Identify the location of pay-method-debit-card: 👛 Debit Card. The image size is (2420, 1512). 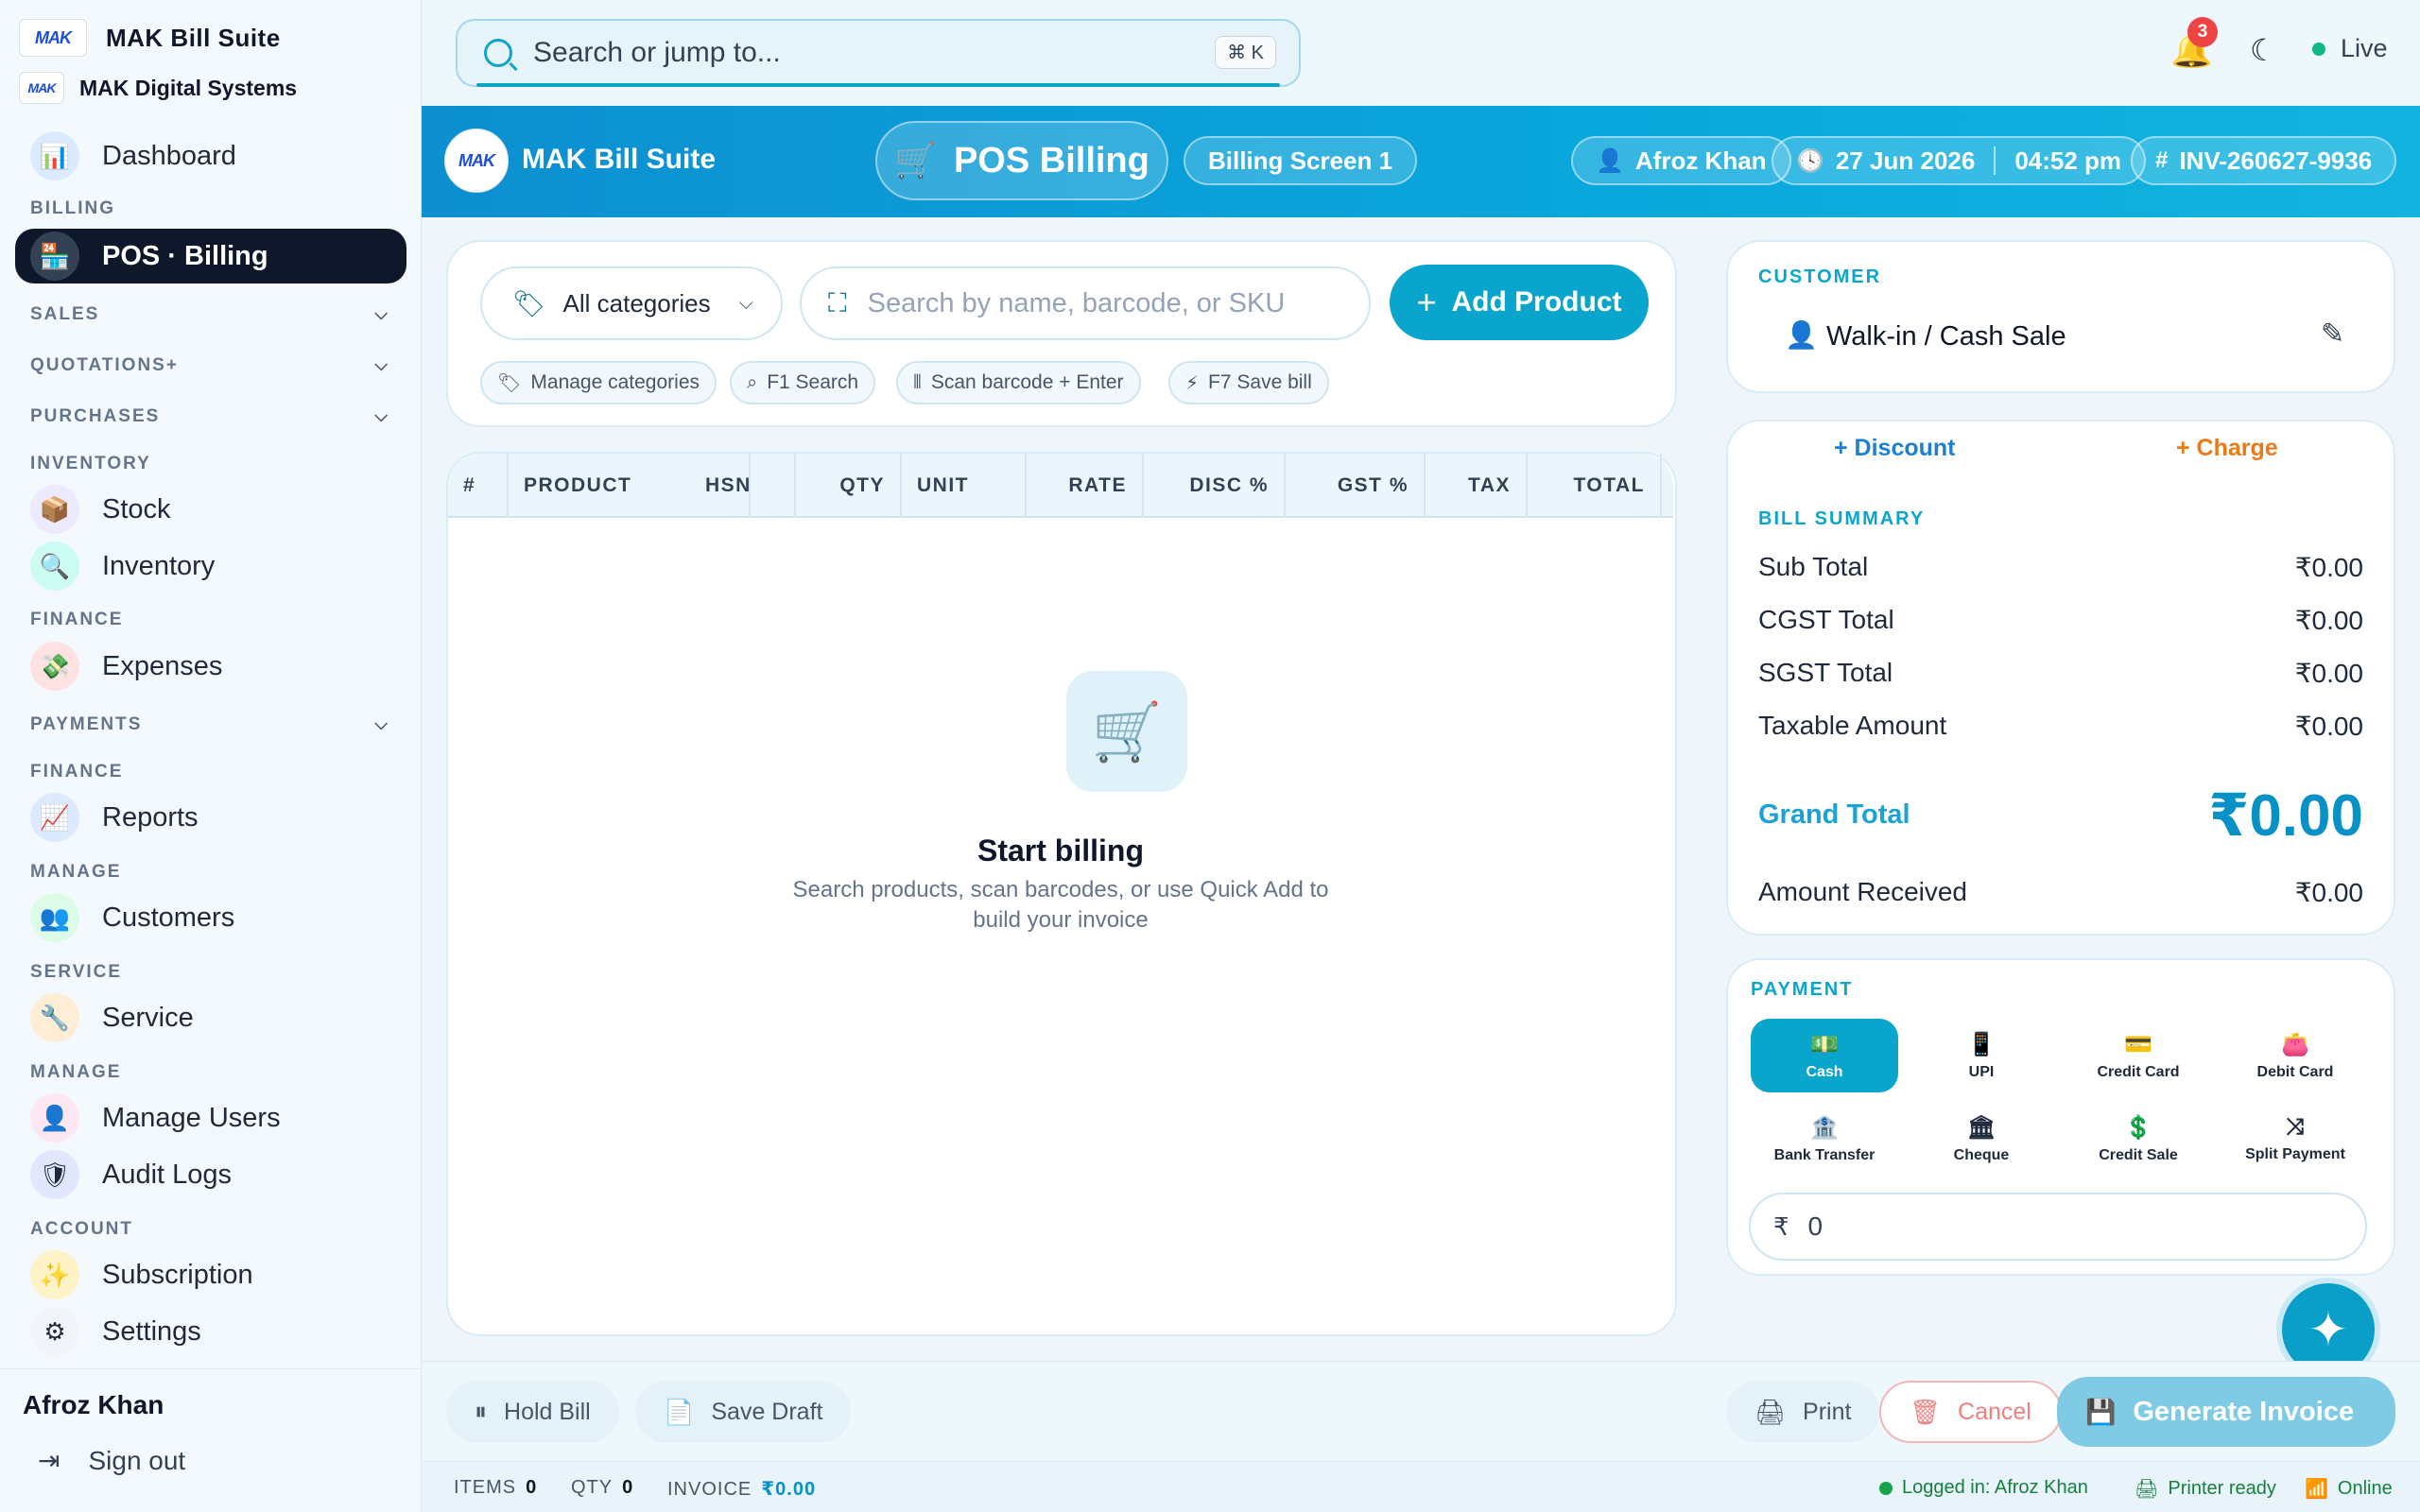
(2295, 1055).